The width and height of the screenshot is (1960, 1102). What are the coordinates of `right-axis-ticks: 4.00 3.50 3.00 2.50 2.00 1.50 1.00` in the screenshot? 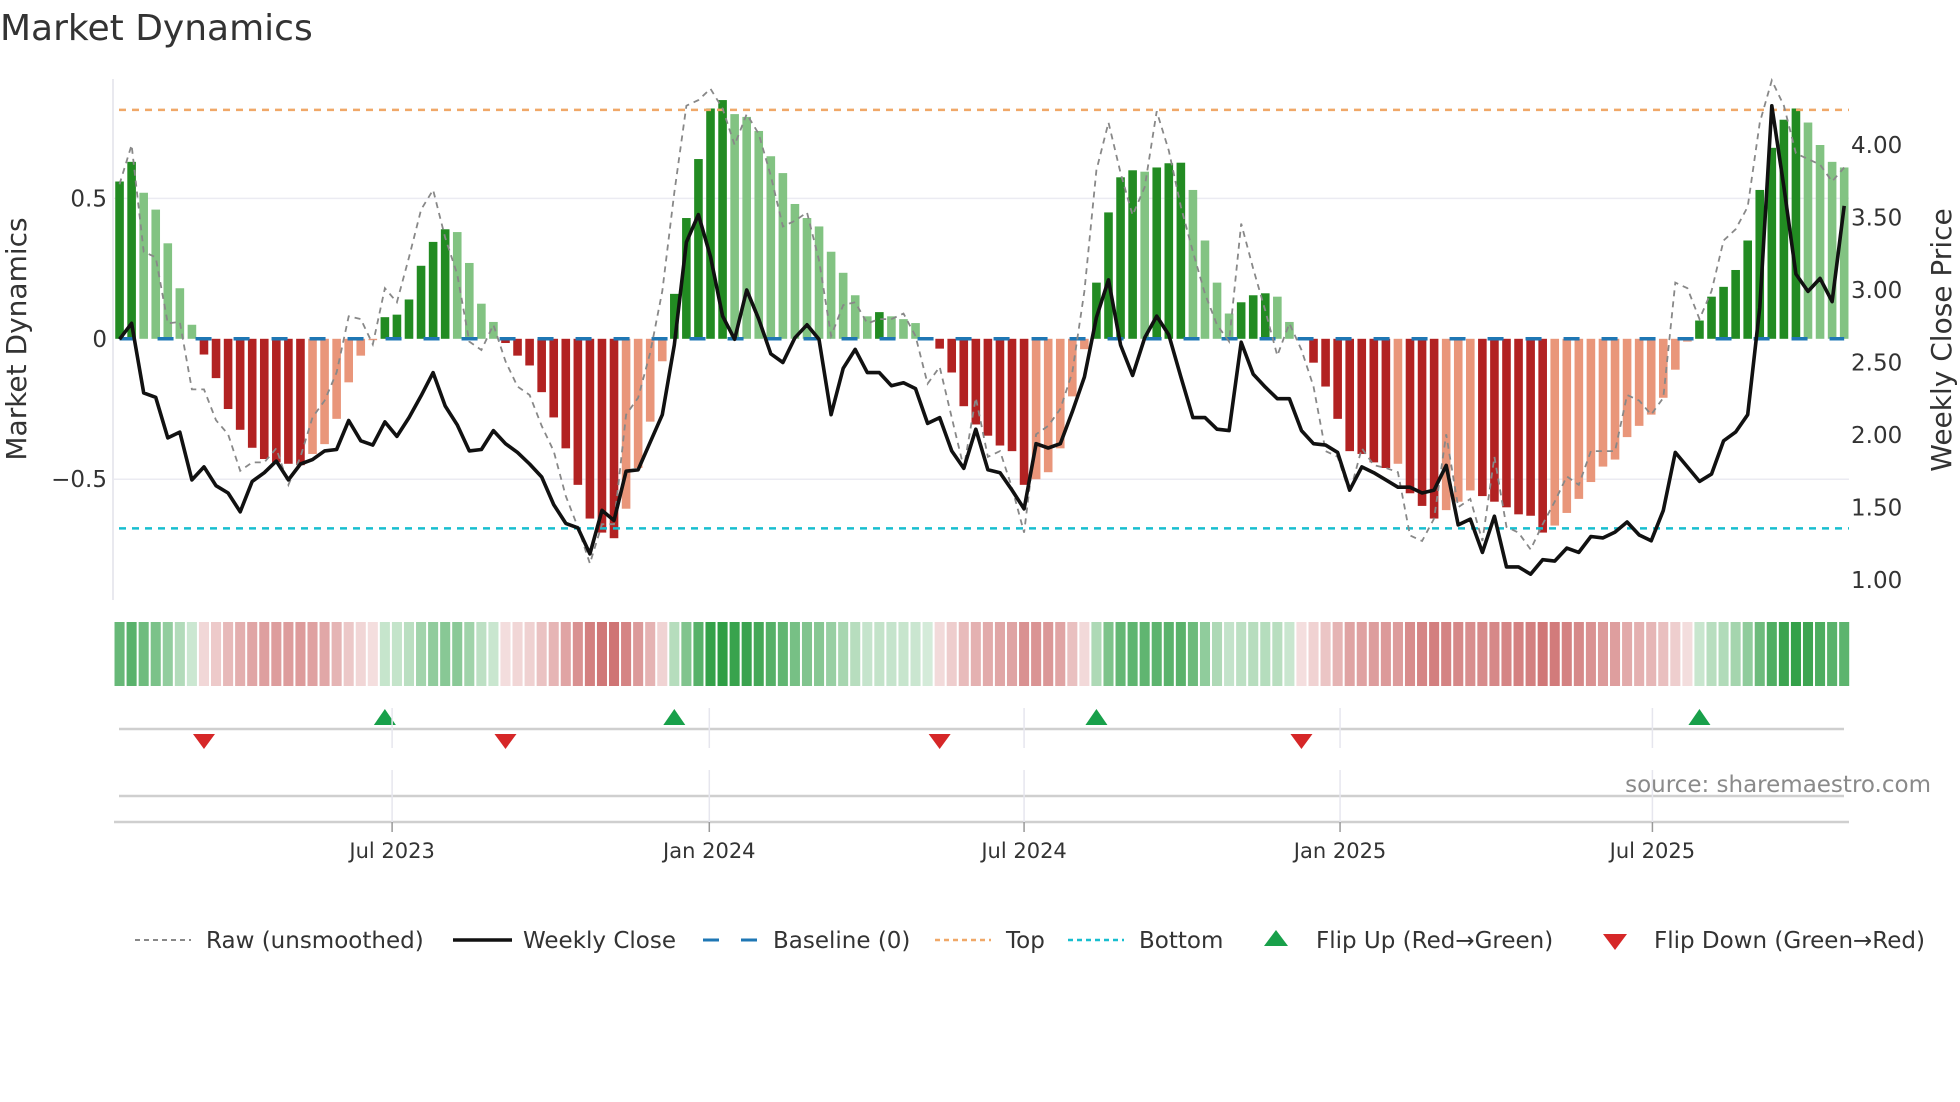 It's located at (1876, 363).